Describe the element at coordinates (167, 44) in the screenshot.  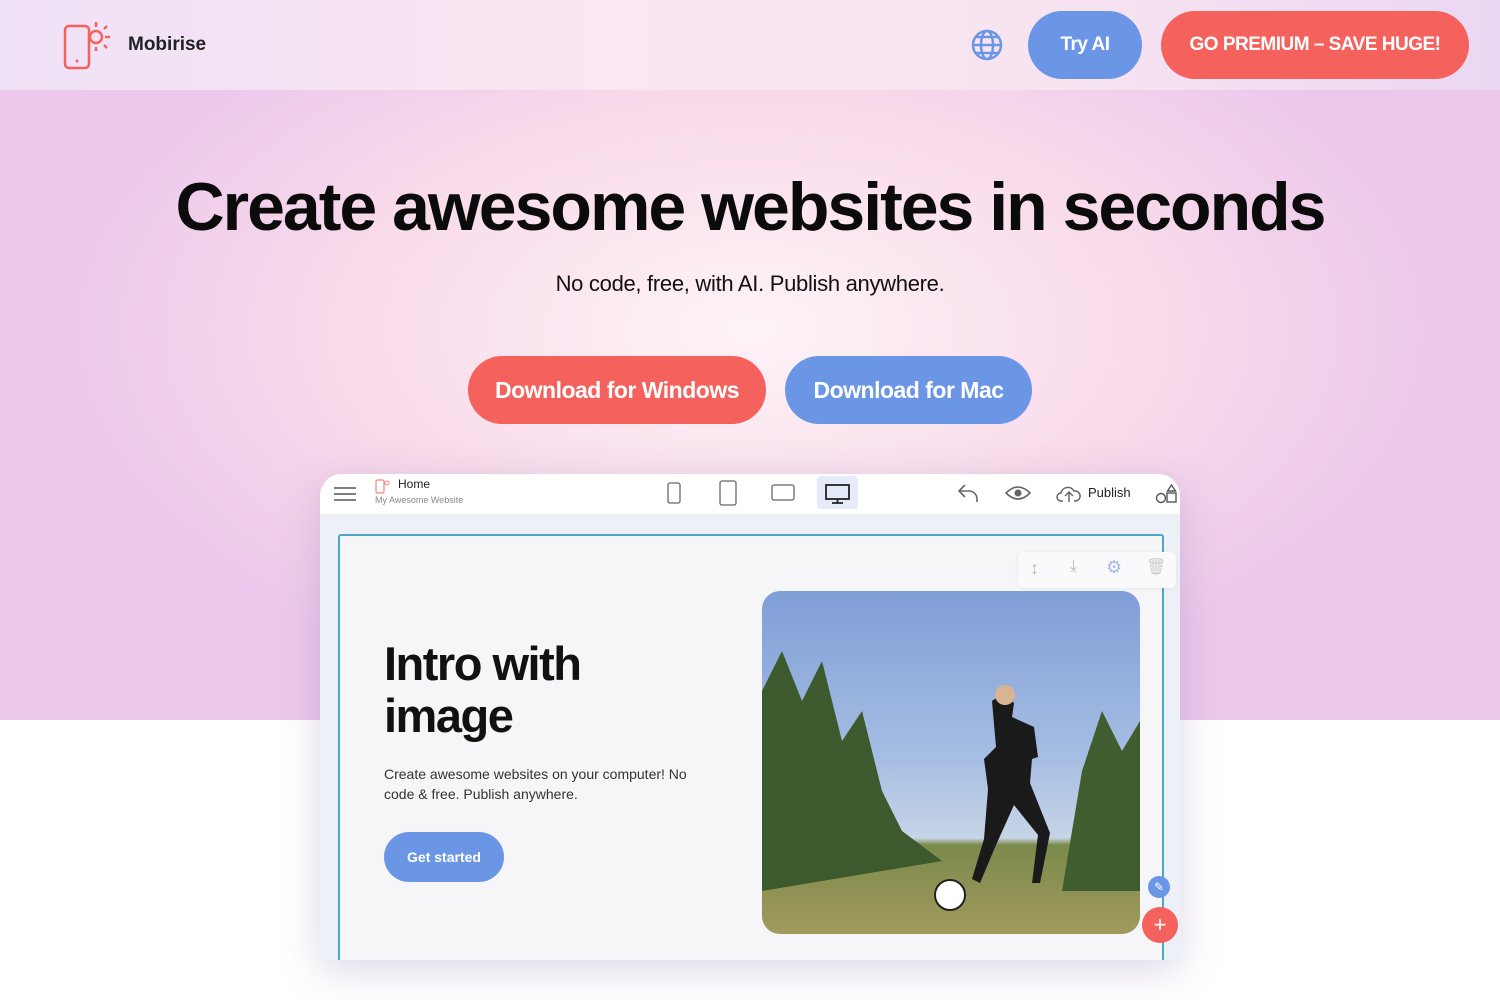
I see `brand-name: Mobirise` at that location.